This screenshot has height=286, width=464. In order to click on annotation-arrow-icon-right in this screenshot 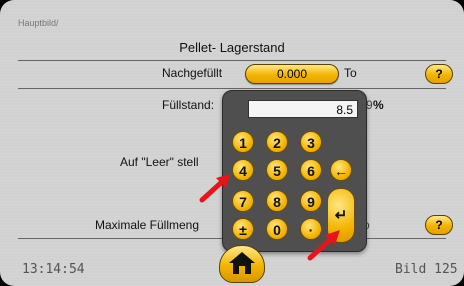, I will do `click(323, 245)`.